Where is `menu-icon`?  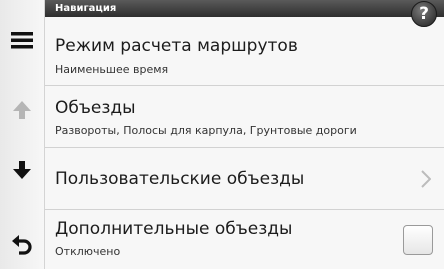 menu-icon is located at coordinates (22, 40).